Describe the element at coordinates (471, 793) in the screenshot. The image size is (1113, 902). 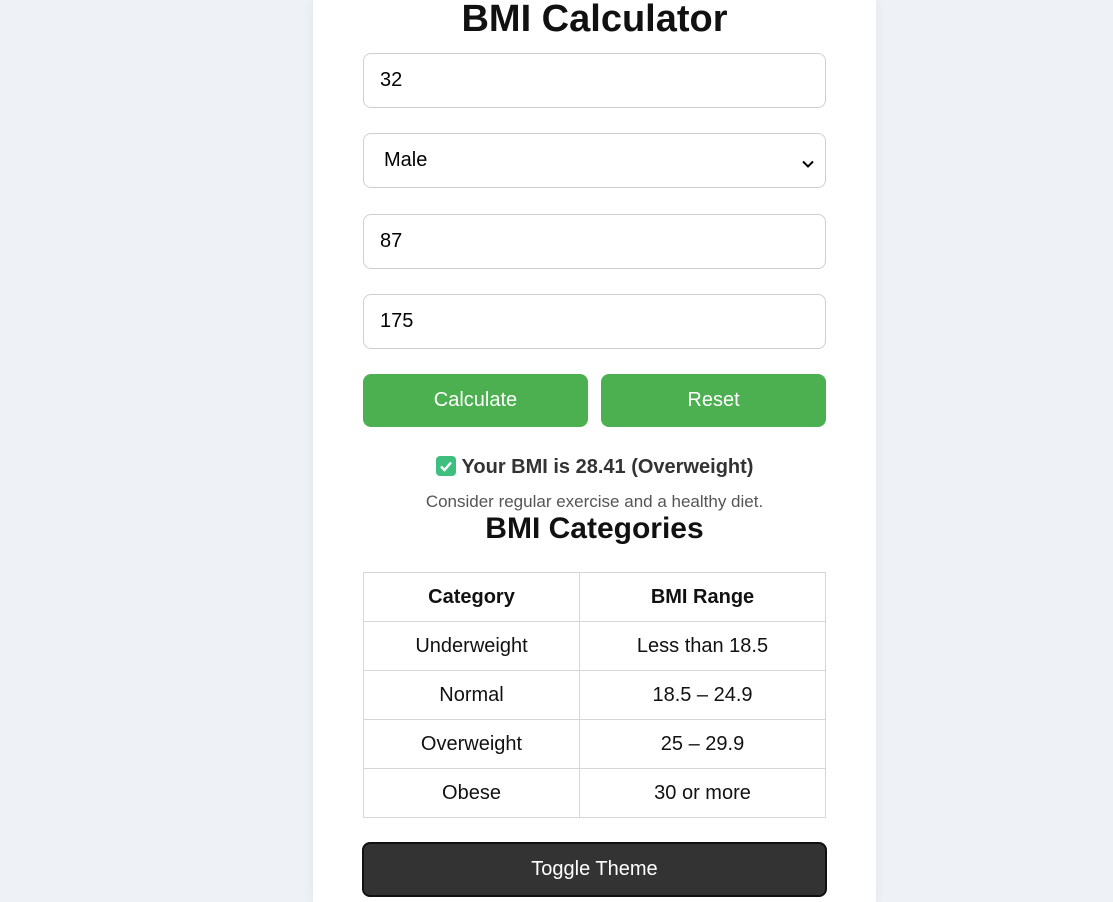
I see `table-cell-category: Obese` at that location.